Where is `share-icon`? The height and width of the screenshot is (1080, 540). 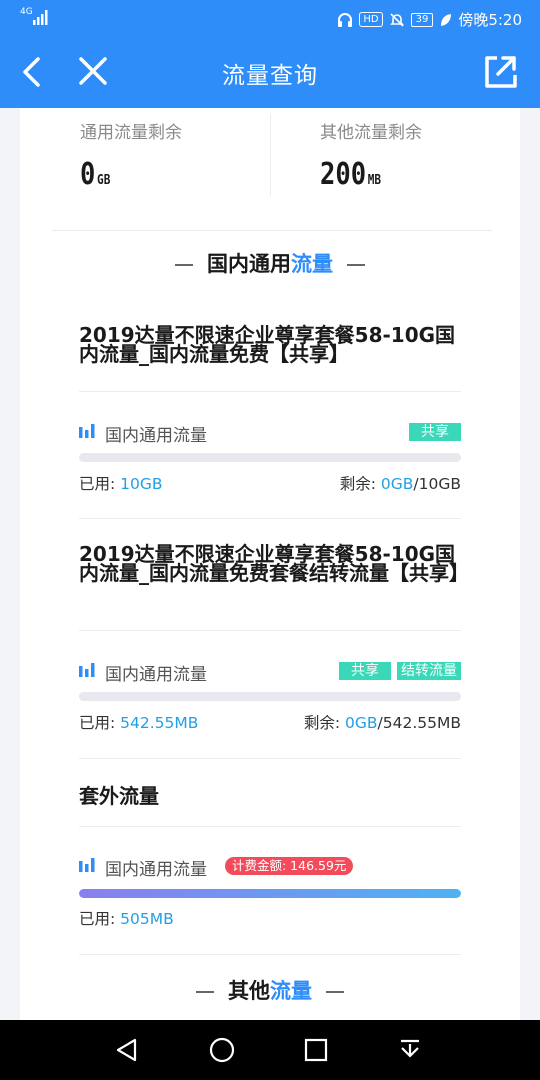
share-icon is located at coordinates (500, 72).